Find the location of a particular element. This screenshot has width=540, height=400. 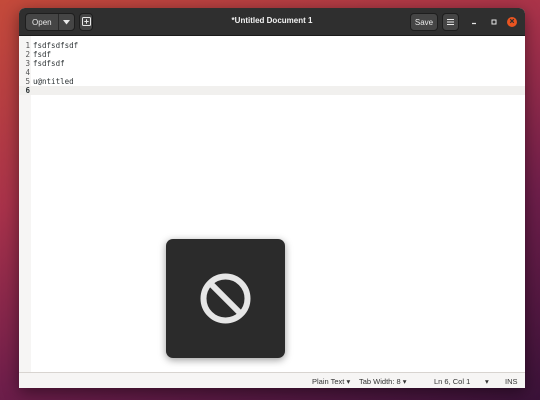

maximize-icon is located at coordinates (494, 22).